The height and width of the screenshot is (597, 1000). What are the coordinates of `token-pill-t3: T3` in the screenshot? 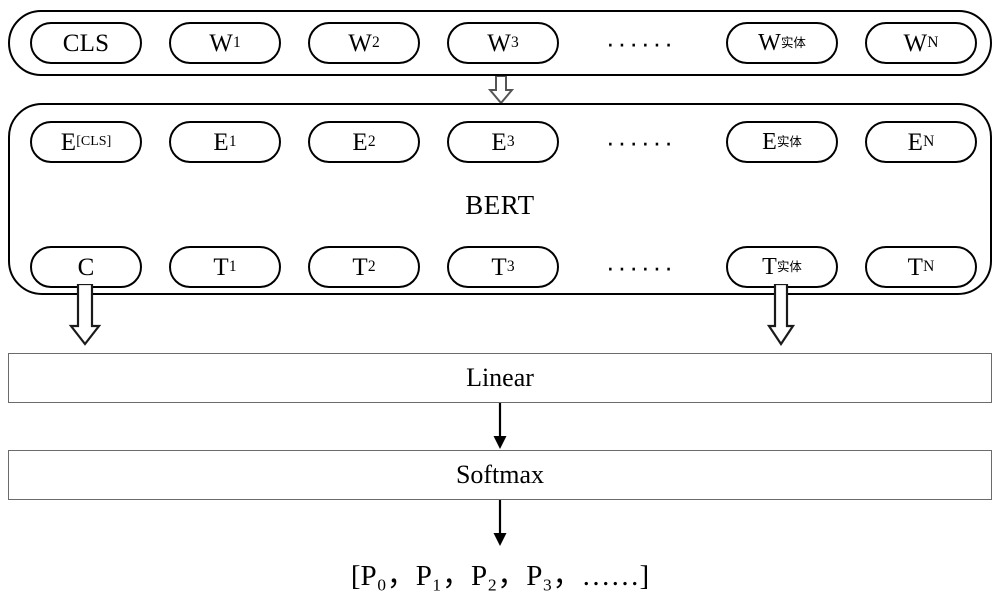 It's located at (503, 267).